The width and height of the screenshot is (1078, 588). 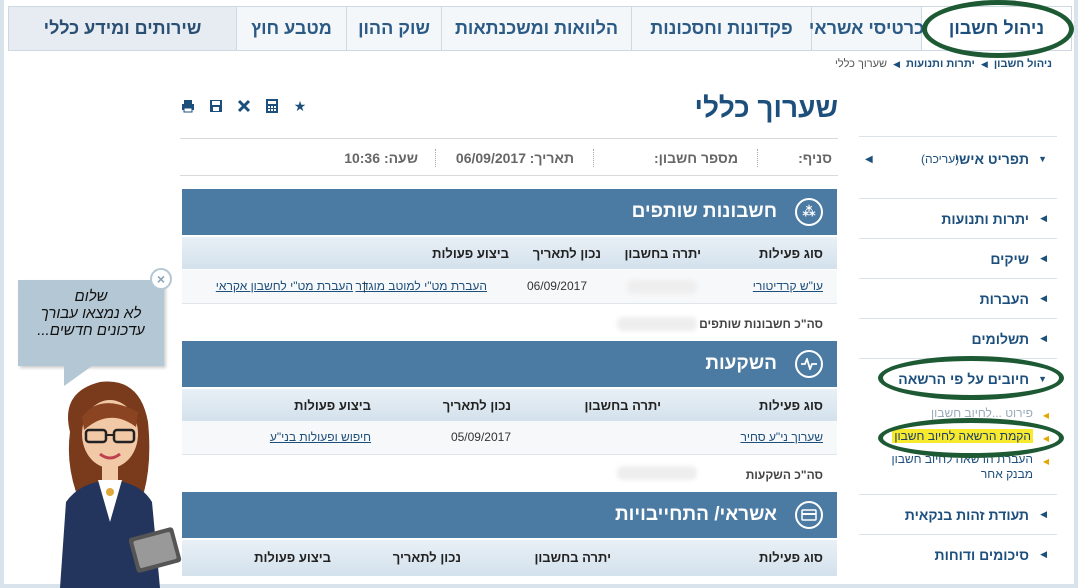 I want to click on sidebar-item-label: העברות, so click(x=1004, y=298).